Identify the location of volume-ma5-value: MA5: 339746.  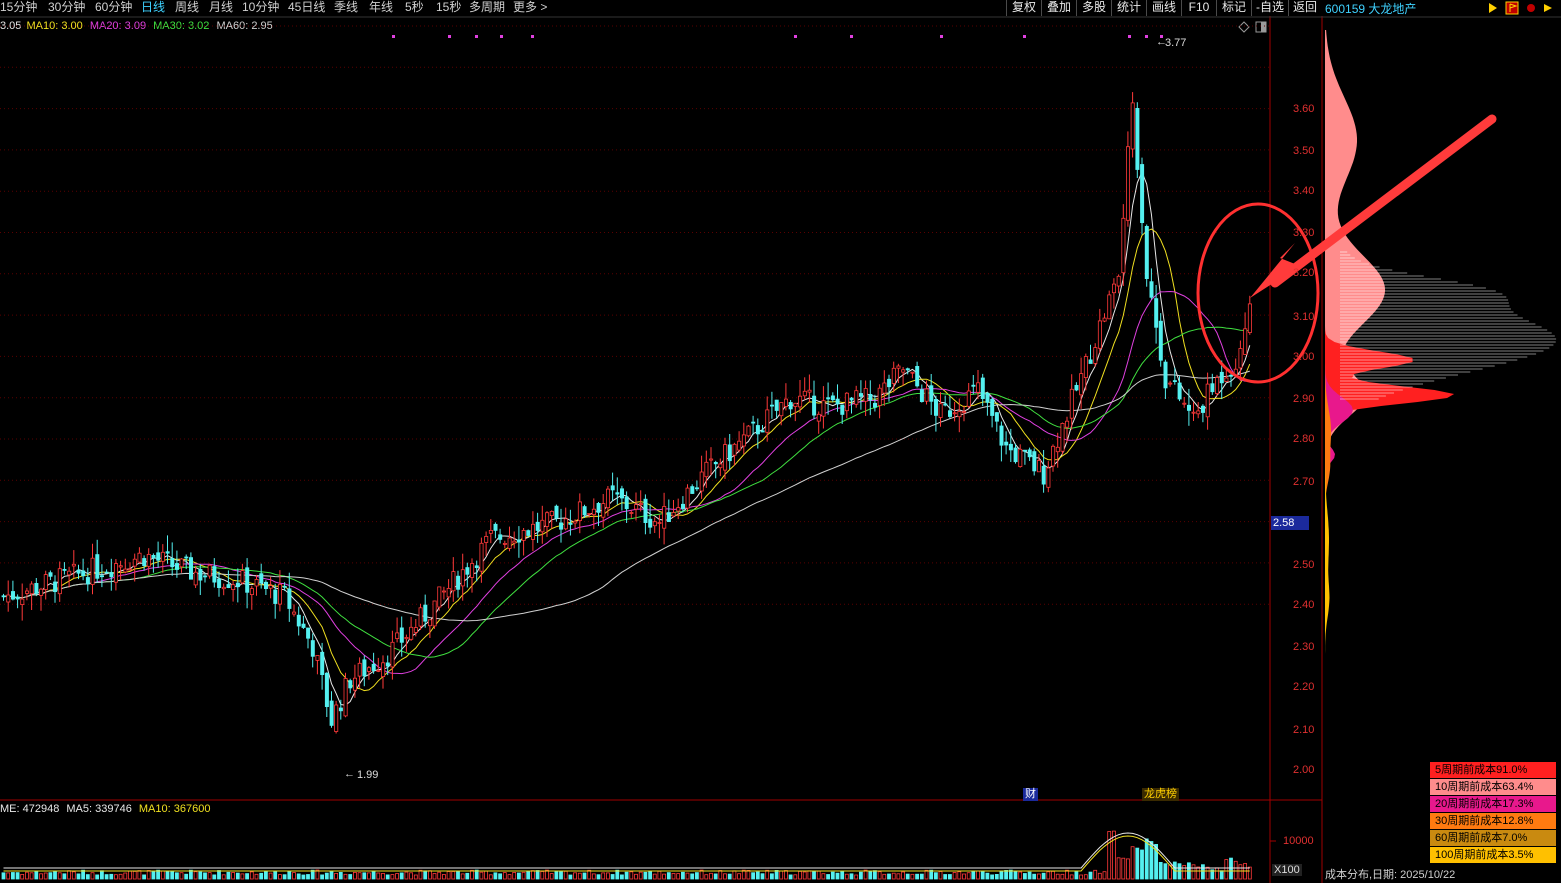
(99, 809).